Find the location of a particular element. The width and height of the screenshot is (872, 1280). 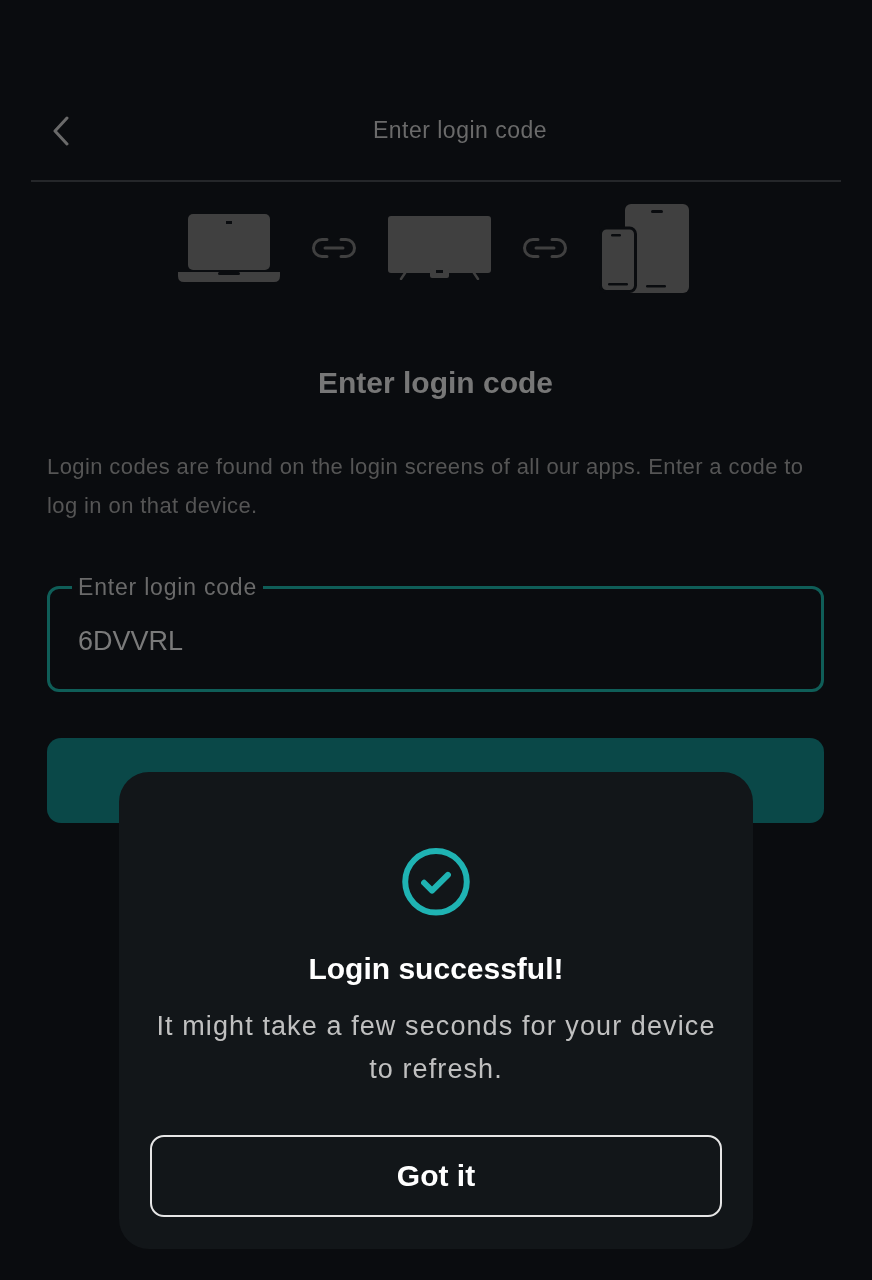

description-text: Login codes are found on the login screens of all our apps. Enter a code to log in on that device. is located at coordinates (426, 486).